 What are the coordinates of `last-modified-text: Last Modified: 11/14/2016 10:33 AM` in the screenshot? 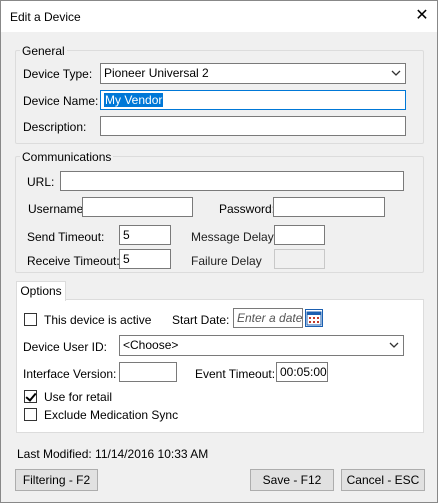 It's located at (113, 454).